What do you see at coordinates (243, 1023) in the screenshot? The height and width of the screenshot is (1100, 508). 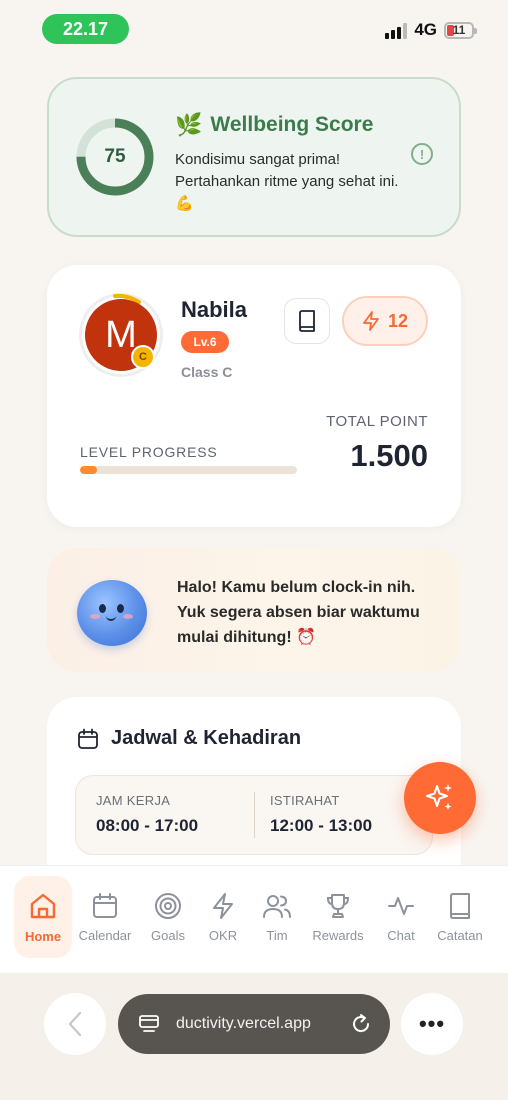 I see `url-text: ductivity.vercel.app` at bounding box center [243, 1023].